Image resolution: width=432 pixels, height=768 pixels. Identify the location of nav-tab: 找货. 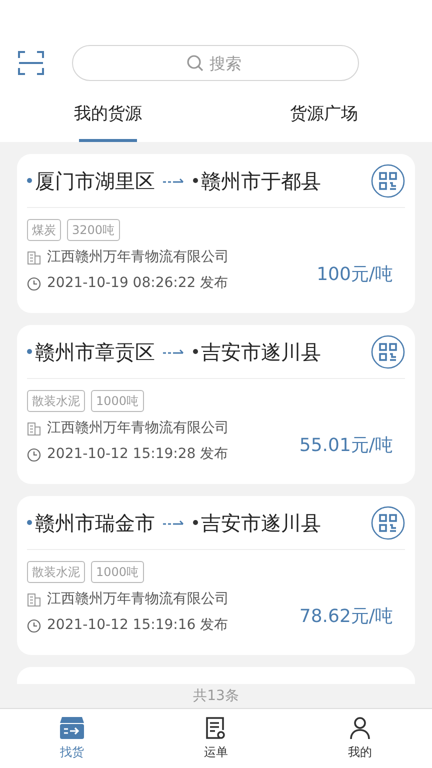
(72, 738).